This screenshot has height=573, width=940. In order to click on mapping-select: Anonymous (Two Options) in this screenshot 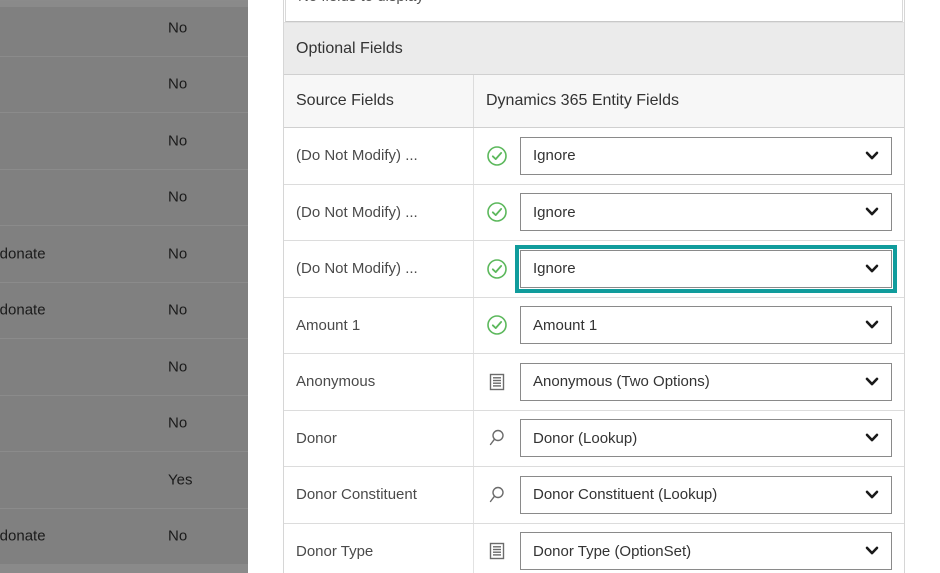, I will do `click(706, 381)`.